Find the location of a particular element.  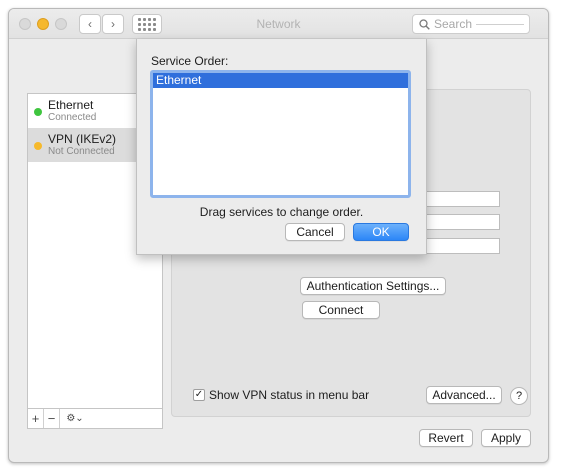

service-status: Not Connected is located at coordinates (81, 151).